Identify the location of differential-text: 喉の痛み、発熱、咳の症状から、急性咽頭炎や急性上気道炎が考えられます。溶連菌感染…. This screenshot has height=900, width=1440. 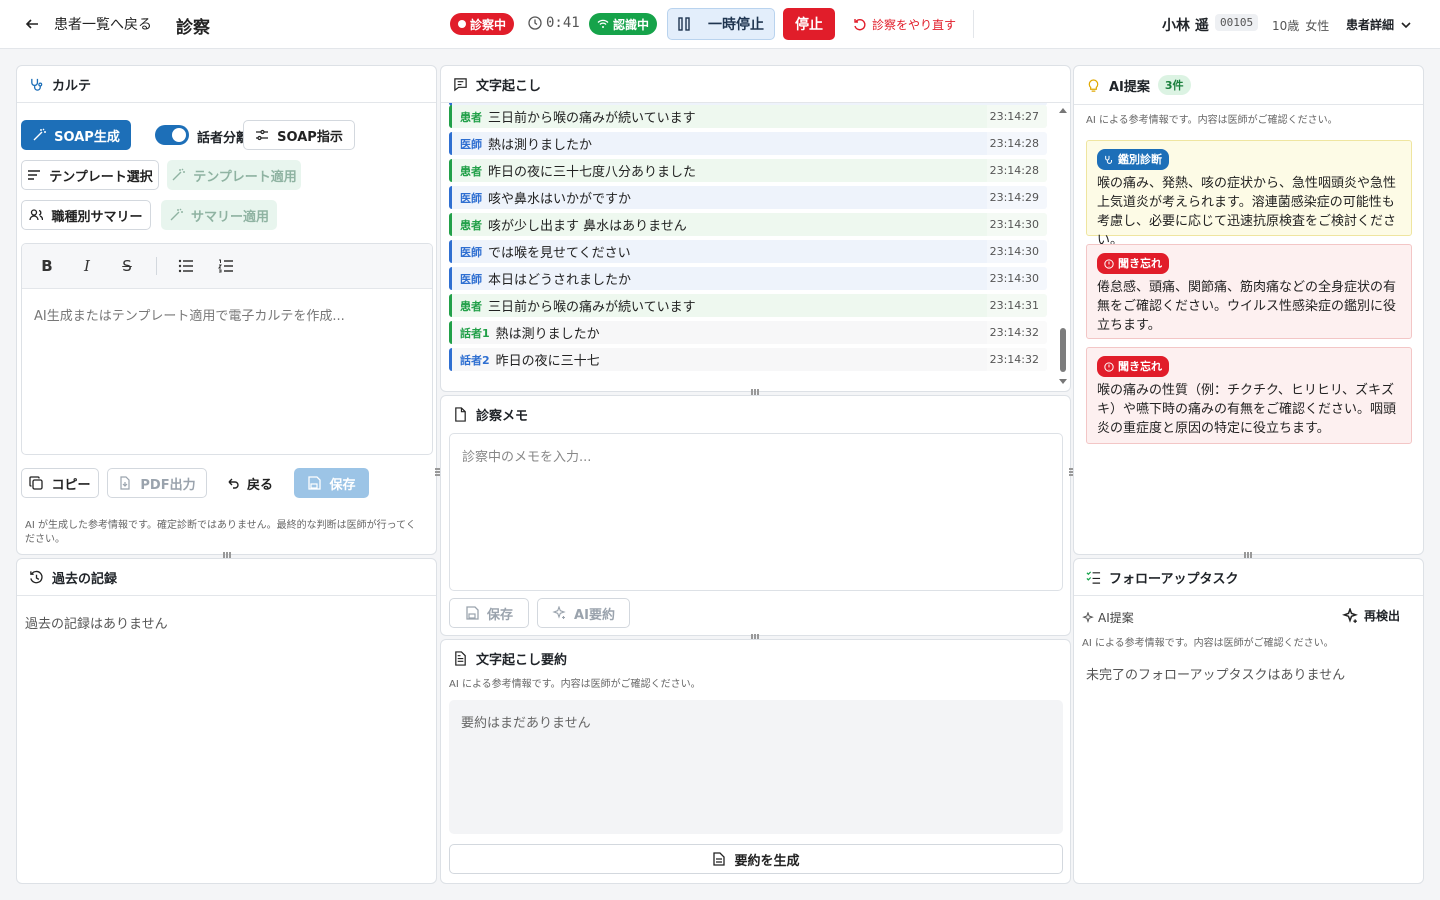
(1247, 212).